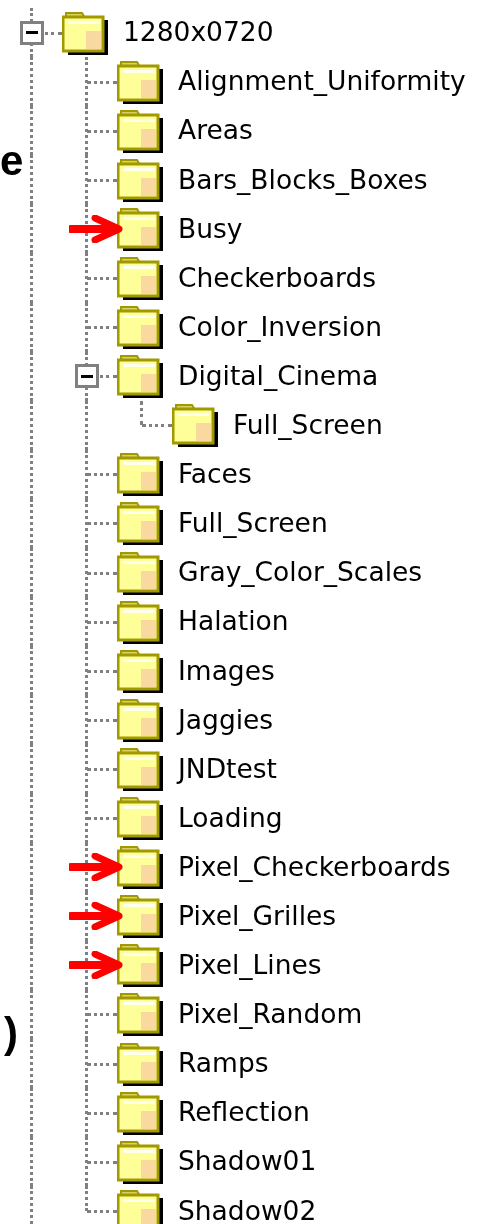 The height and width of the screenshot is (1224, 477). Describe the element at coordinates (210, 229) in the screenshot. I see `folder-label: Busy` at that location.